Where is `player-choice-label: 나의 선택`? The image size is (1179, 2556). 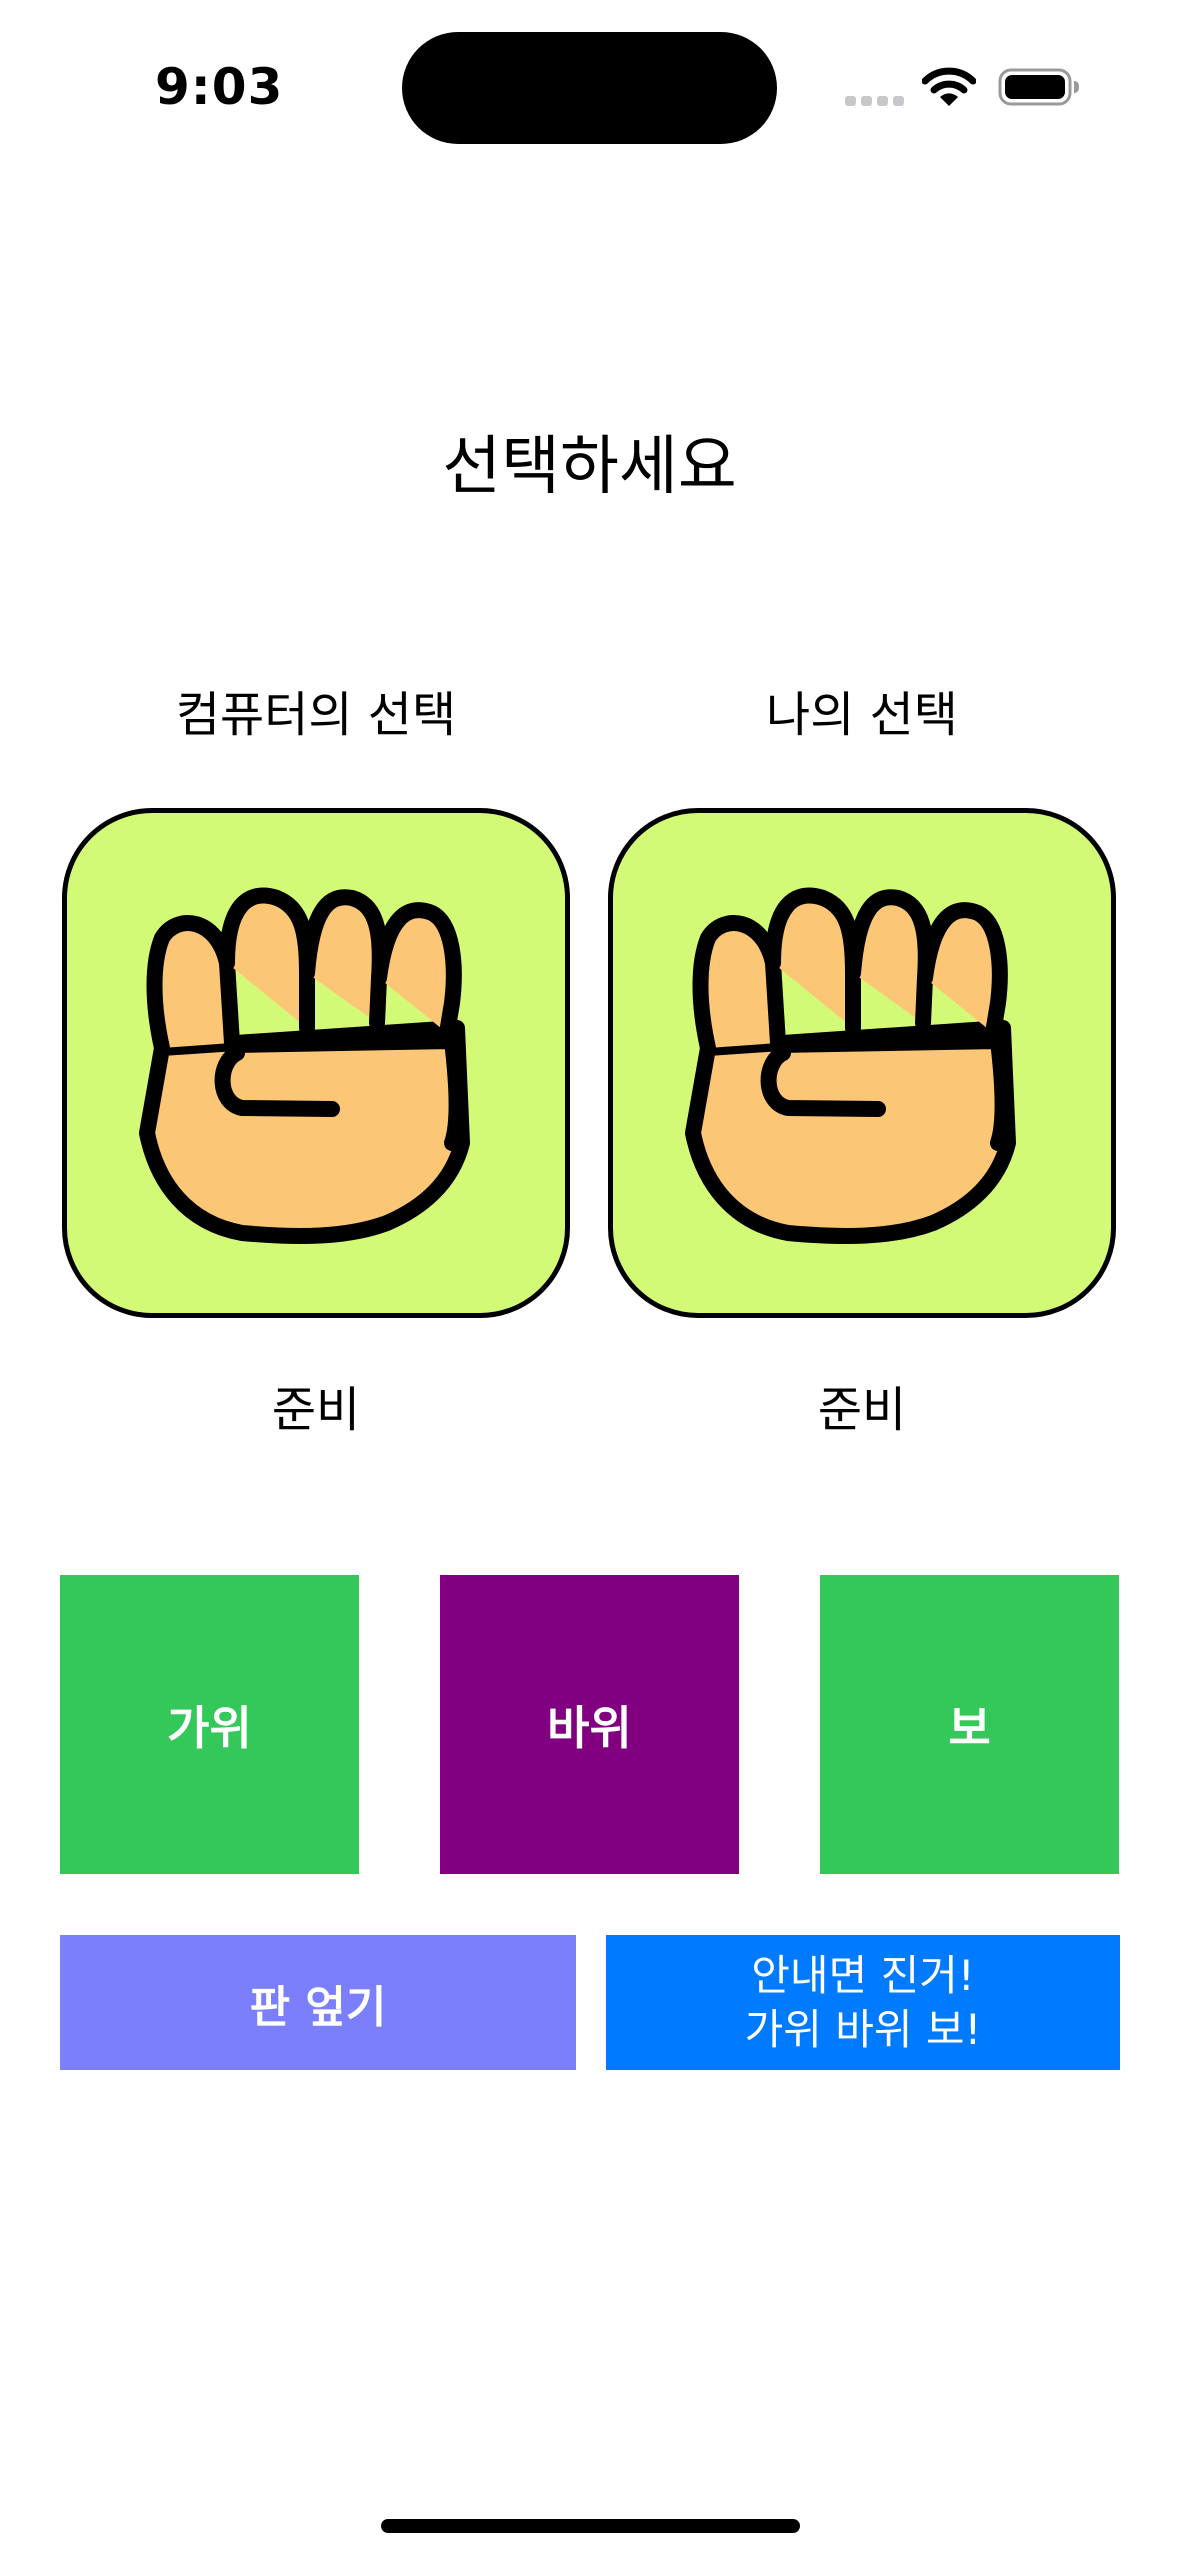 player-choice-label: 나의 선택 is located at coordinates (862, 715).